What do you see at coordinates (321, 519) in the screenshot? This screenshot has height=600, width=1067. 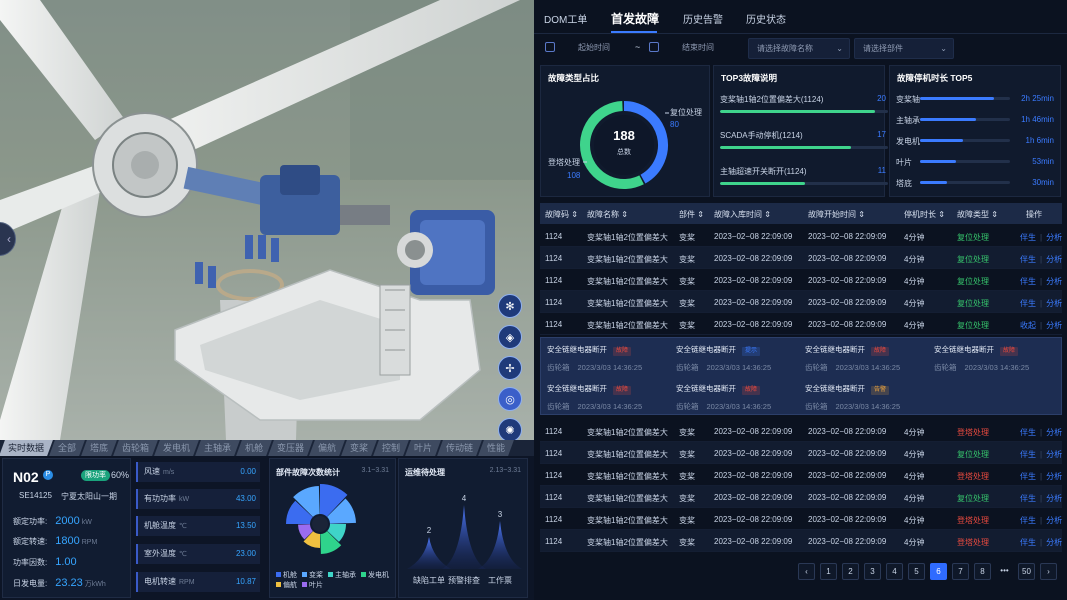 I see `rose-chart` at bounding box center [321, 519].